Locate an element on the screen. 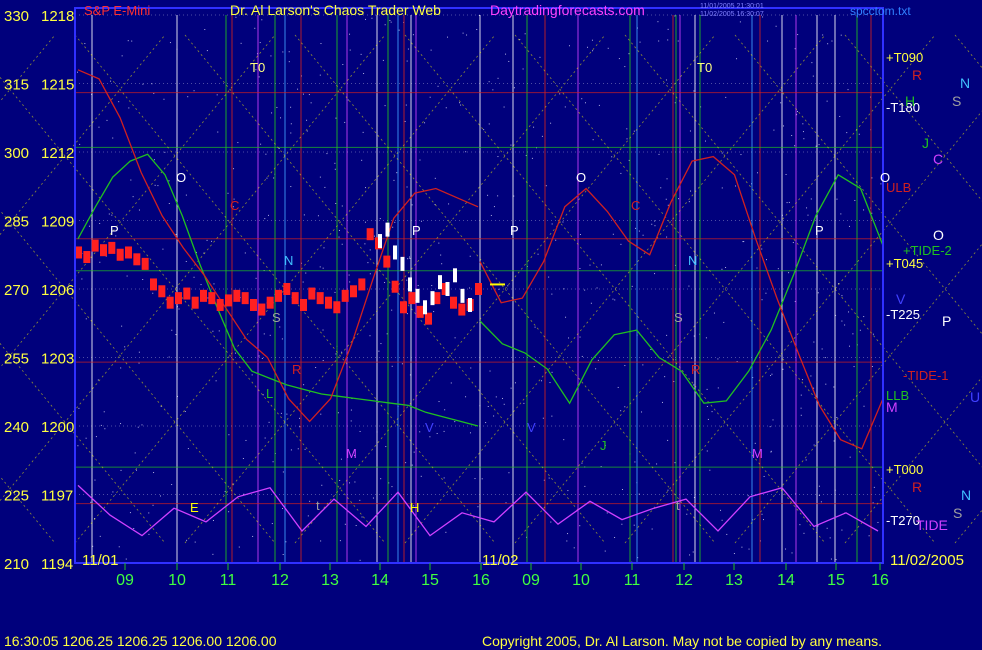 This screenshot has height=650, width=982. x-hour-label: 09 is located at coordinates (531, 580).